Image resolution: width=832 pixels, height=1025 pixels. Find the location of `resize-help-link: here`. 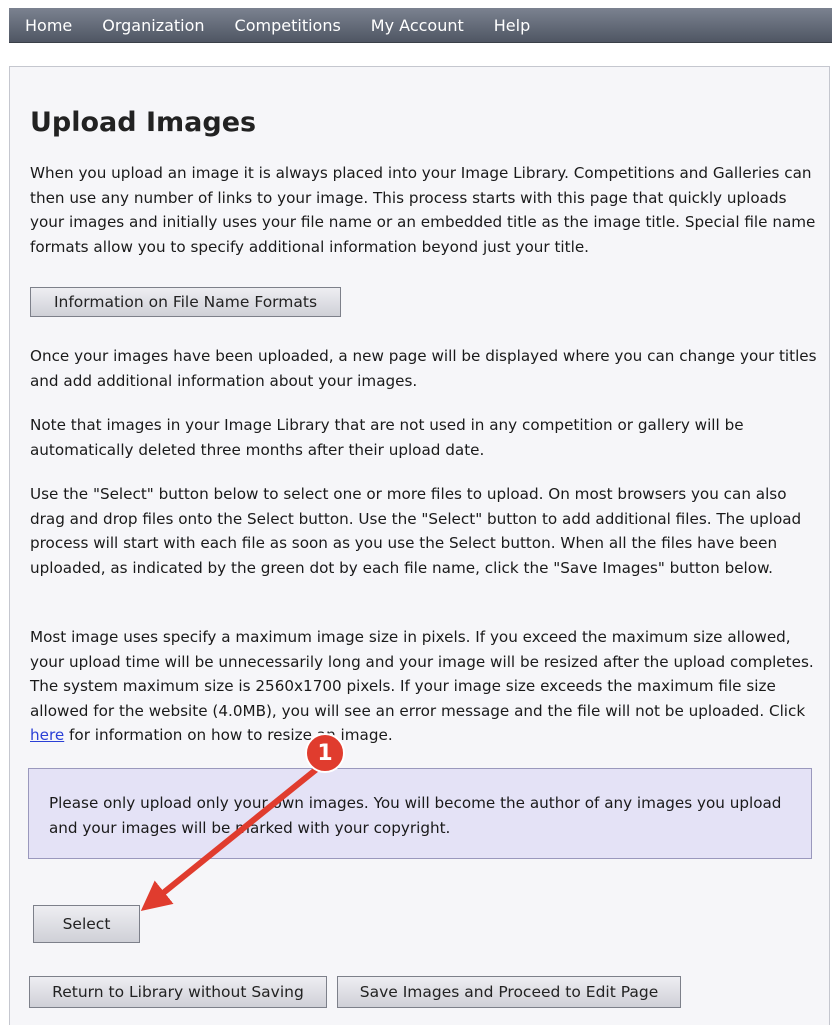

resize-help-link: here is located at coordinates (47, 735).